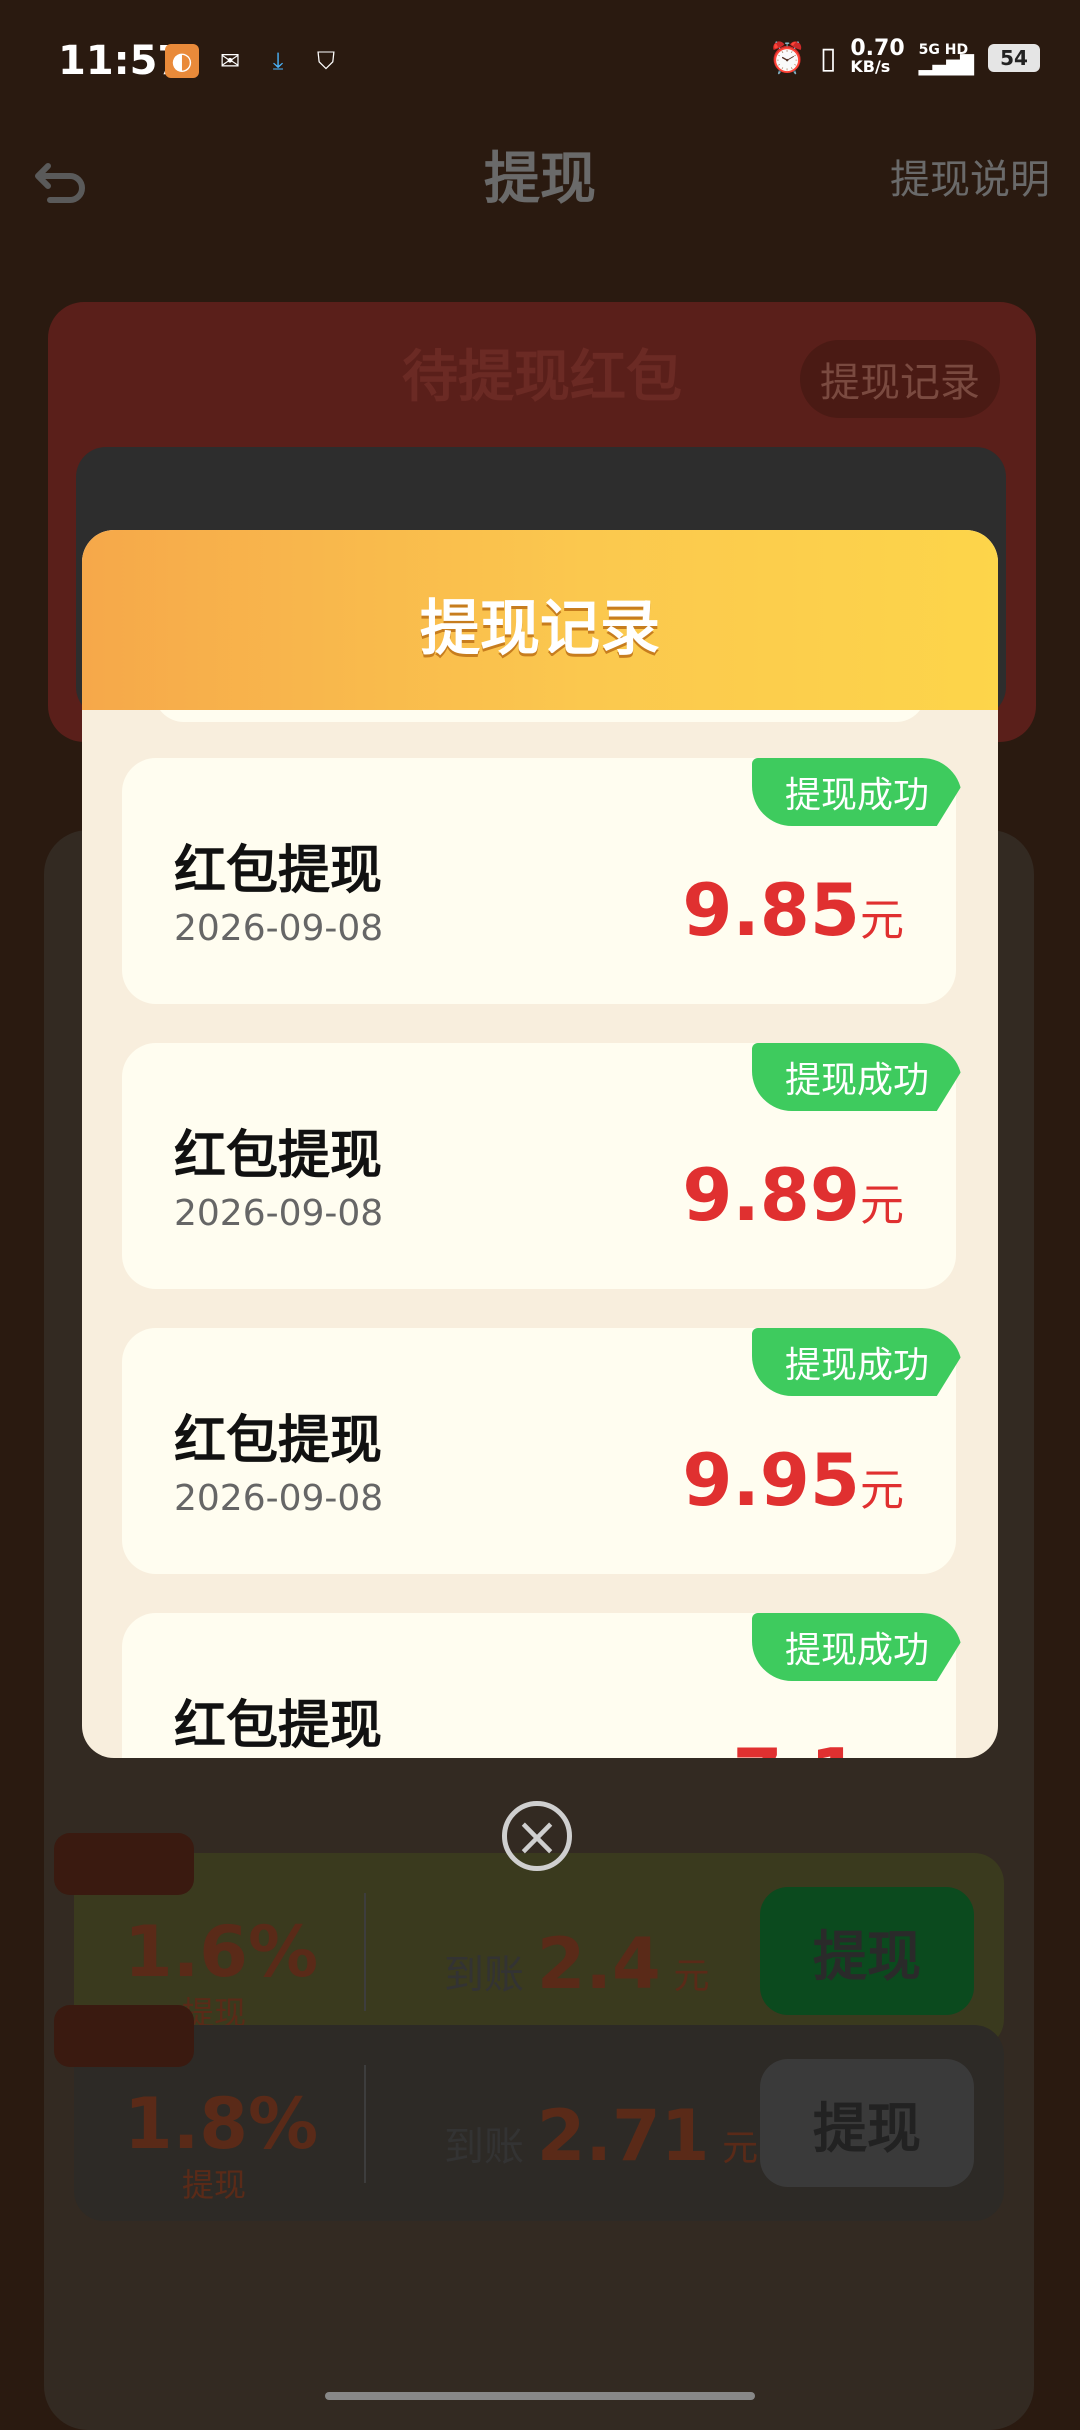 This screenshot has width=1080, height=2430. Describe the element at coordinates (970, 180) in the screenshot. I see `withdraw-help-link: 提现说明` at that location.